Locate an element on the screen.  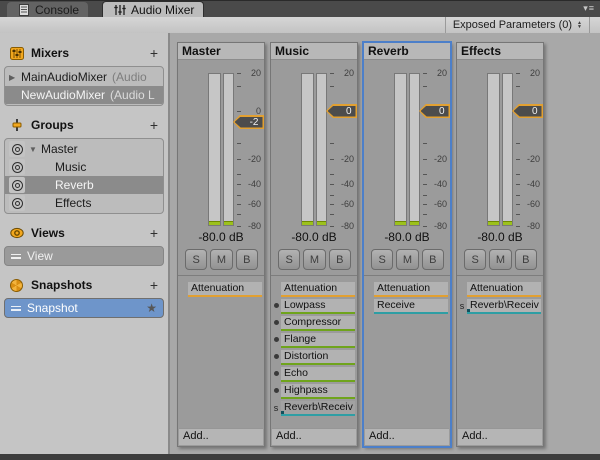
effects-list: Attenuation is located at coordinates (221, 351).